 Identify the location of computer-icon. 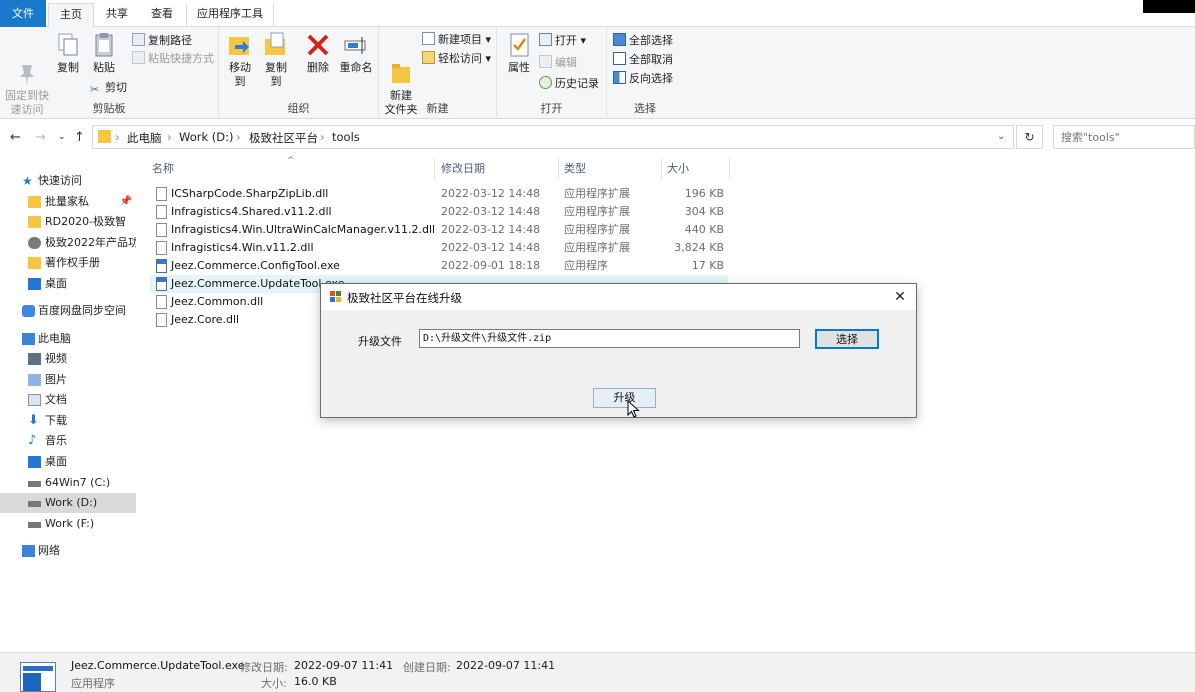
(28, 339).